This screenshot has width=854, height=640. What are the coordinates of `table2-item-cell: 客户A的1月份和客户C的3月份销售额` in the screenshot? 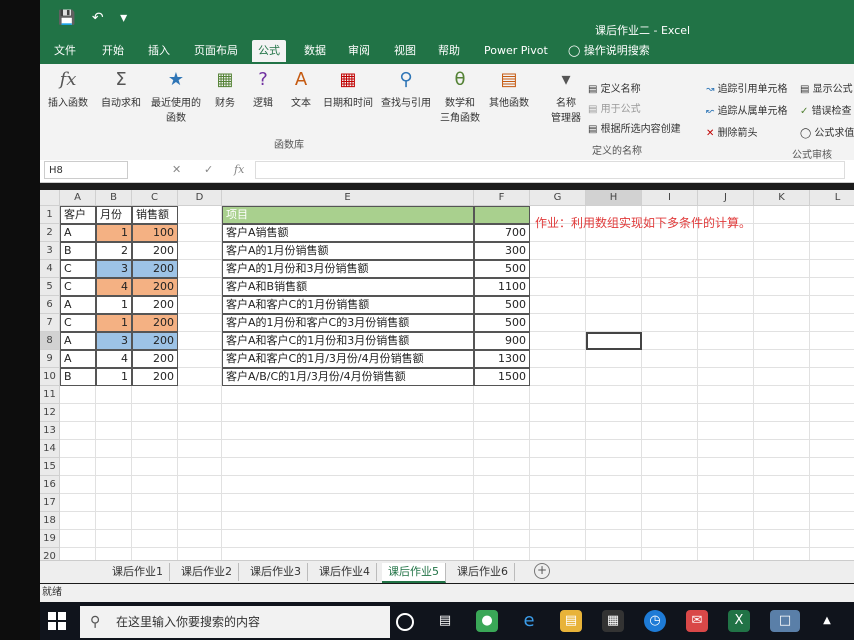 It's located at (348, 323).